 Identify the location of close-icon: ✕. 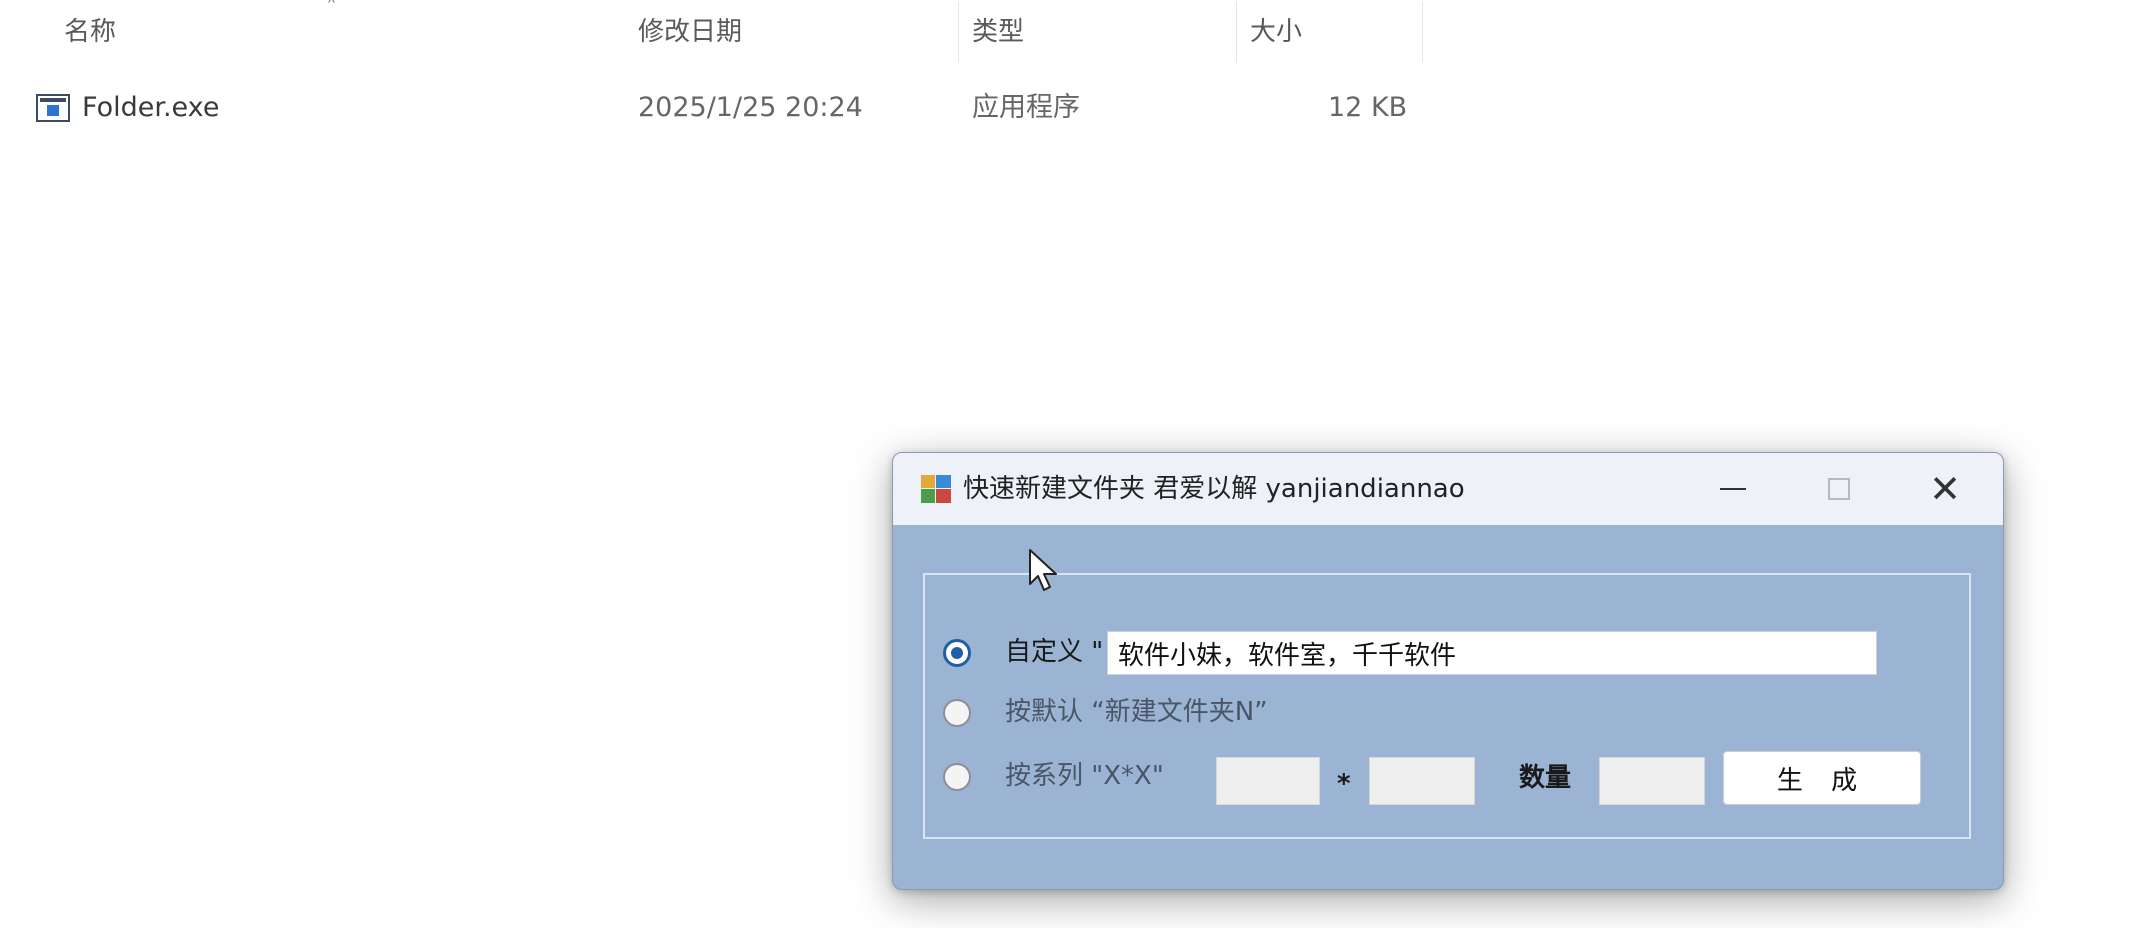
(1945, 489).